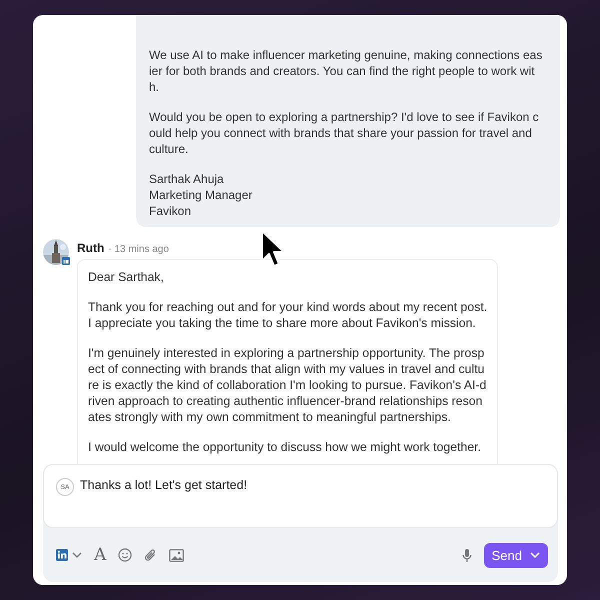 Image resolution: width=600 pixels, height=600 pixels. I want to click on emoji-icon, so click(125, 555).